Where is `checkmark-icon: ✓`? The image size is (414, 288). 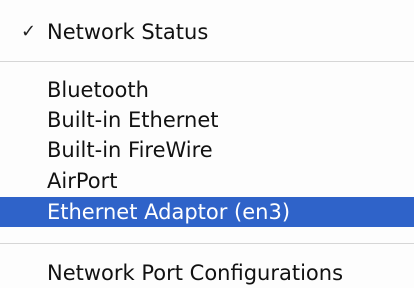 checkmark-icon: ✓ is located at coordinates (29, 31).